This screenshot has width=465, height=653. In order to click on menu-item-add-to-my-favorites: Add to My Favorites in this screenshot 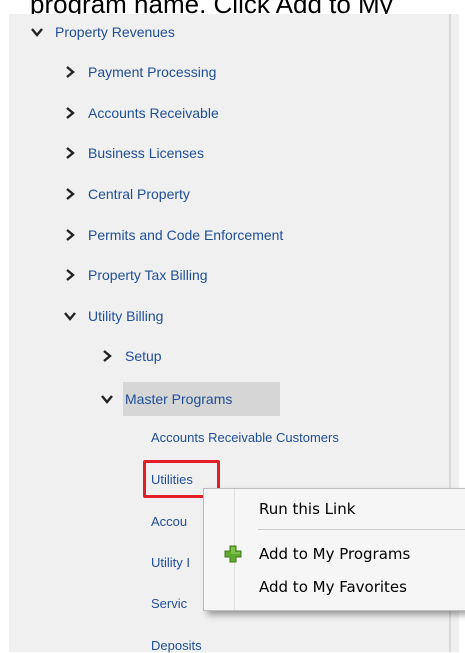, I will do `click(334, 587)`.